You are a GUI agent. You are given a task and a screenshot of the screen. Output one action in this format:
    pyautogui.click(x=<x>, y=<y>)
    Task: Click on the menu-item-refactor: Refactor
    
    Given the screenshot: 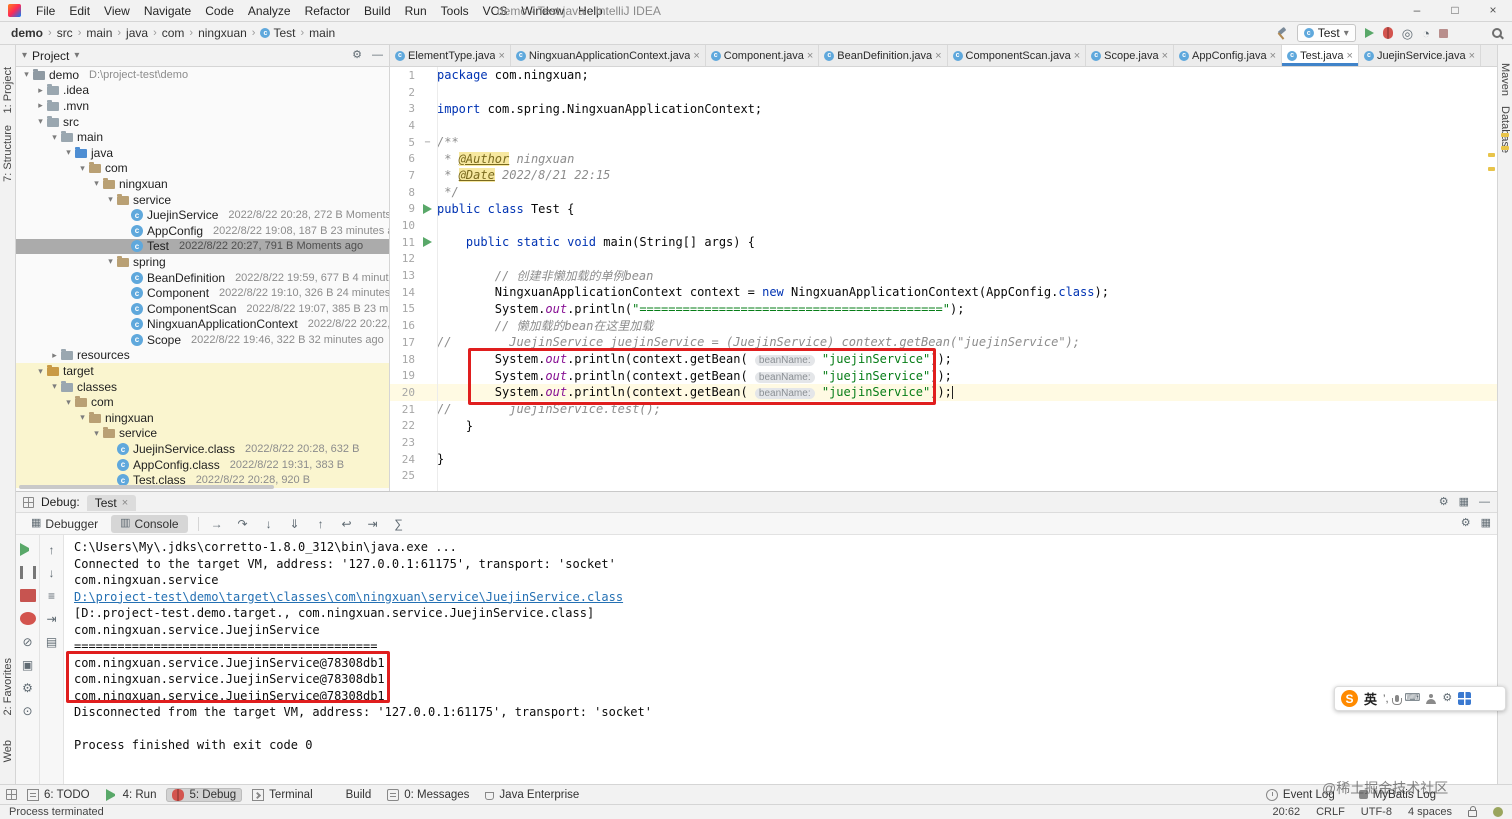 What is the action you would take?
    pyautogui.click(x=327, y=11)
    